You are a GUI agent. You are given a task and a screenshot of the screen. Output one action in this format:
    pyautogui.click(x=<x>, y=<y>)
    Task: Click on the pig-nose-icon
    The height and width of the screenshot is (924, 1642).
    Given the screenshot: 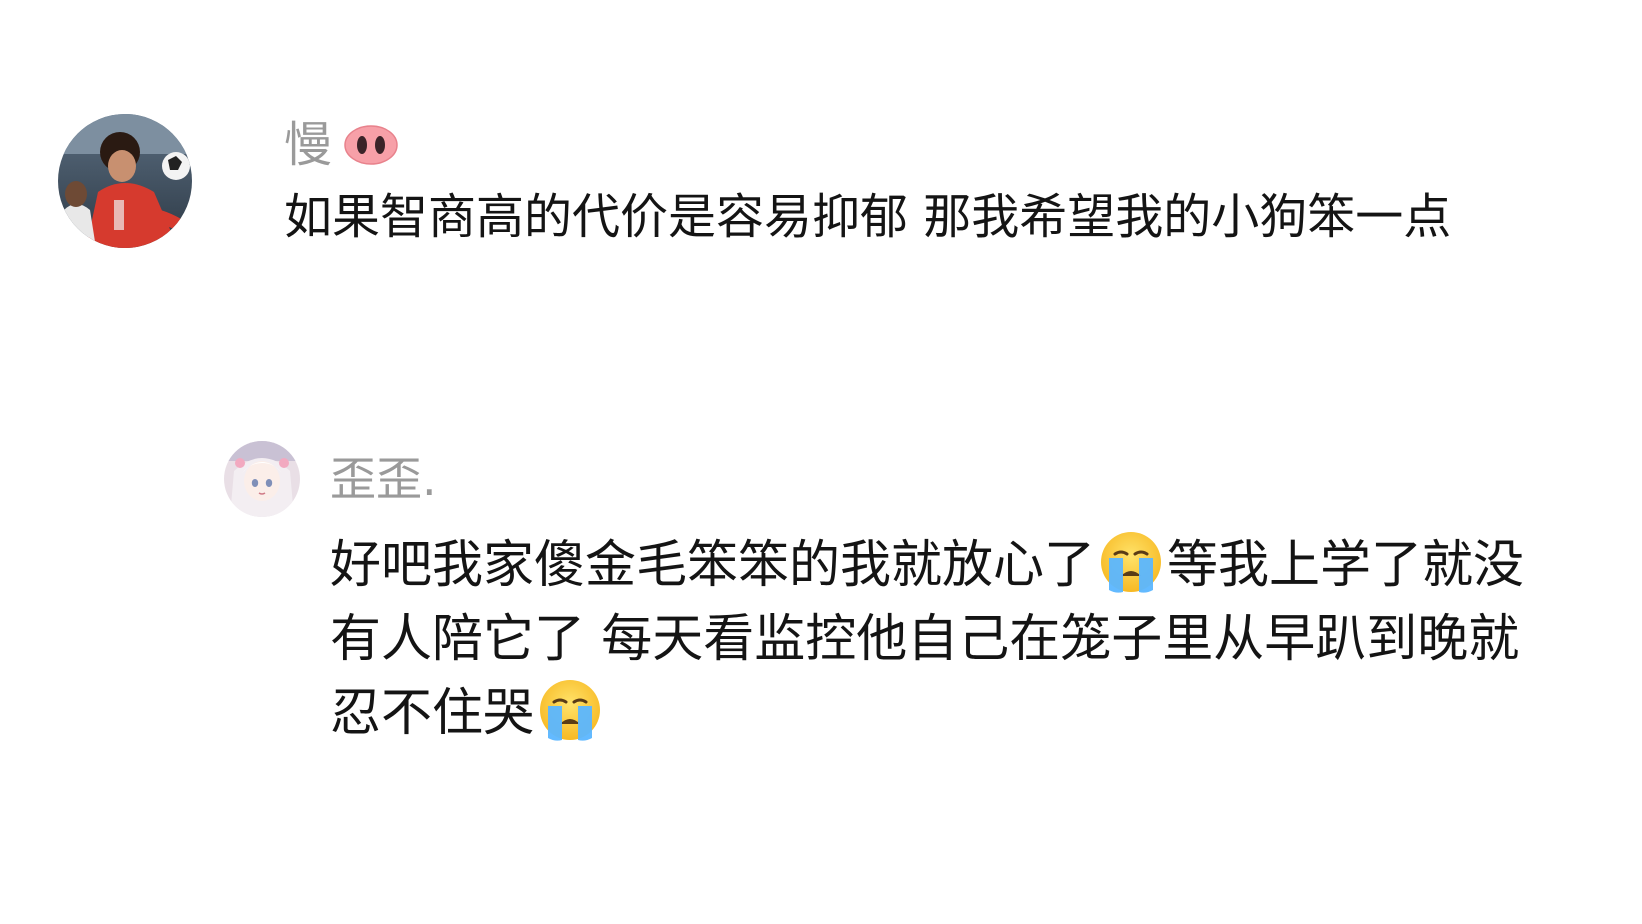 What is the action you would take?
    pyautogui.click(x=371, y=145)
    